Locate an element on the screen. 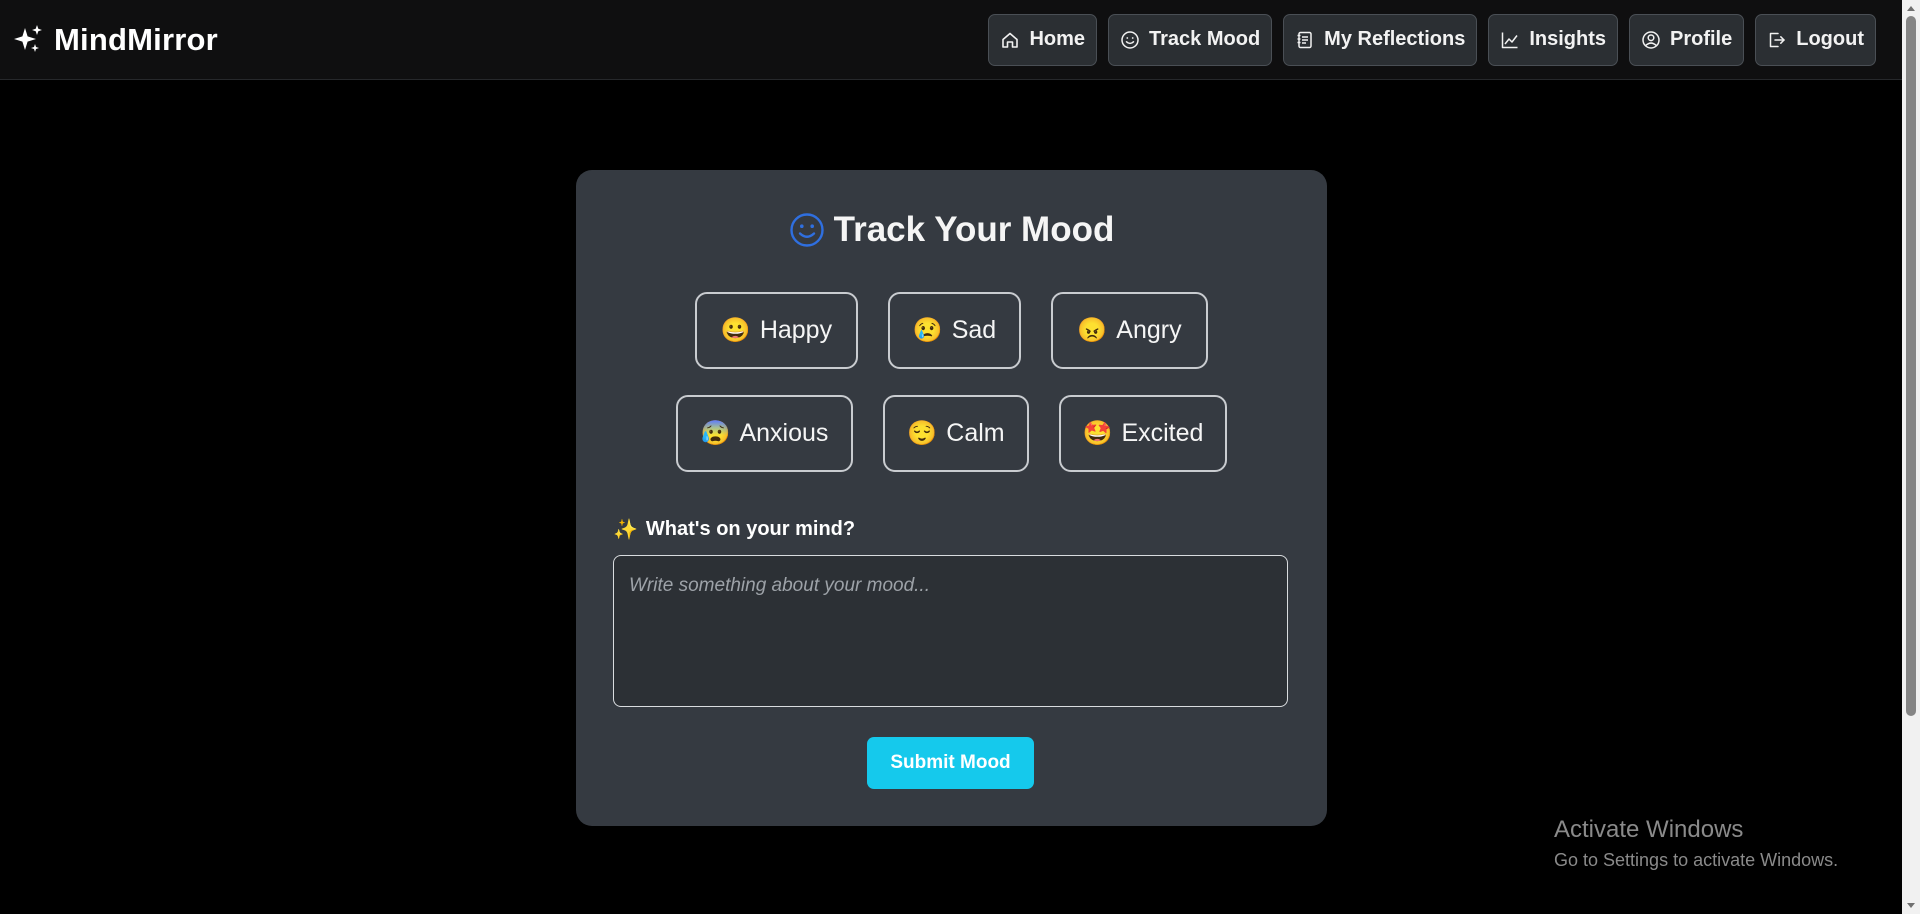 Image resolution: width=1920 pixels, height=914 pixels. watermark-subtitle: Go to Settings to activate Windows. is located at coordinates (1696, 860).